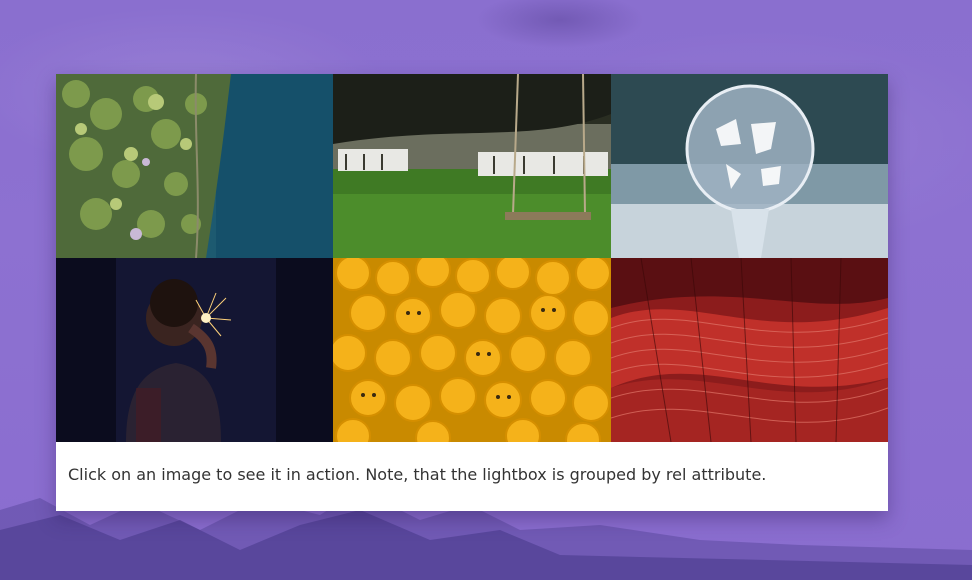  I want to click on gallery-image-sparkler, so click(194, 350).